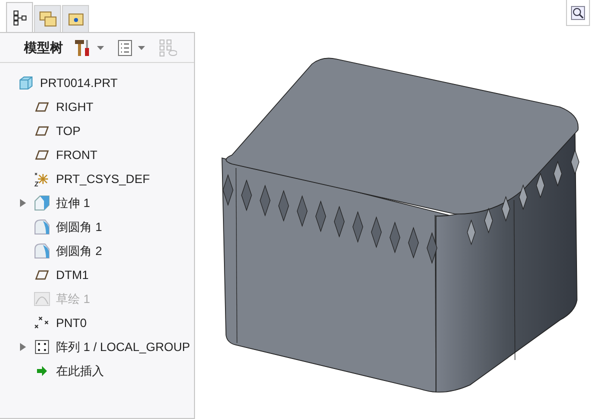 Image resolution: width=592 pixels, height=419 pixels. What do you see at coordinates (97, 107) in the screenshot?
I see `tree-item: RIGHT` at bounding box center [97, 107].